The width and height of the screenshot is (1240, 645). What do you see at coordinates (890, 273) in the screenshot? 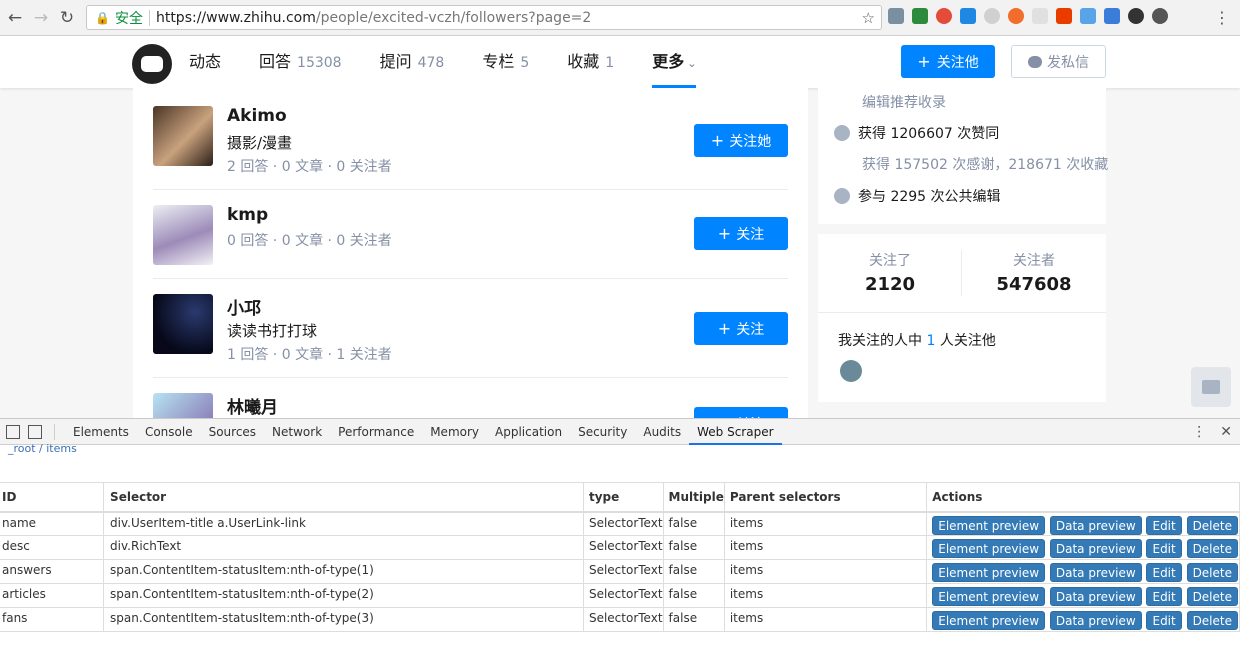
I see `following-stat: 关注了 2120` at bounding box center [890, 273].